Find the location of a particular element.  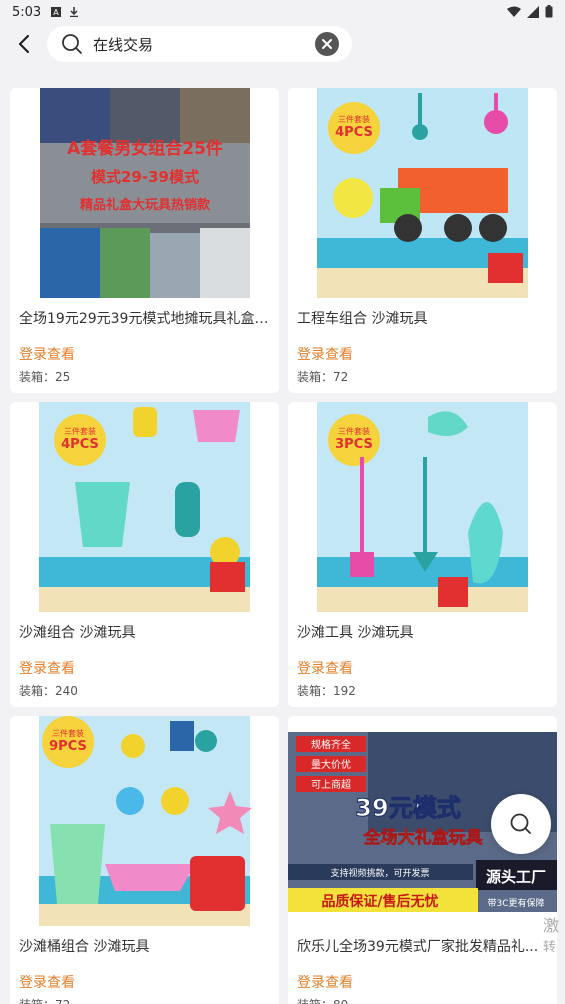

status-time: 5:03 is located at coordinates (27, 12).